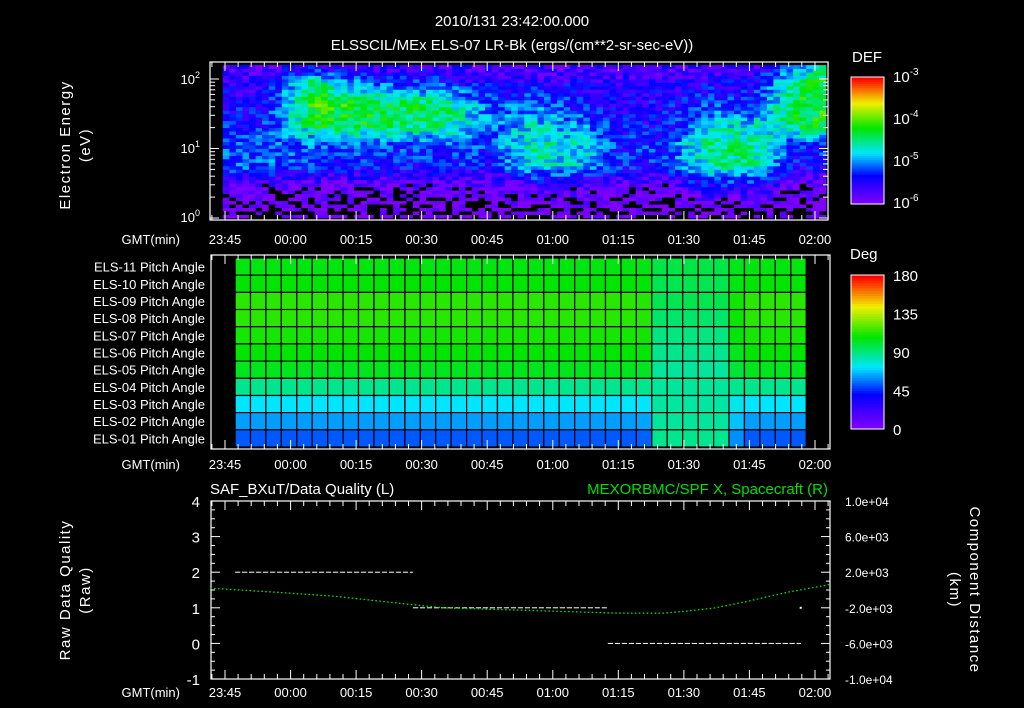 This screenshot has width=1024, height=708. Describe the element at coordinates (512, 21) in the screenshot. I see `plot-timestamp: 2010/131 23:42:00.000` at that location.